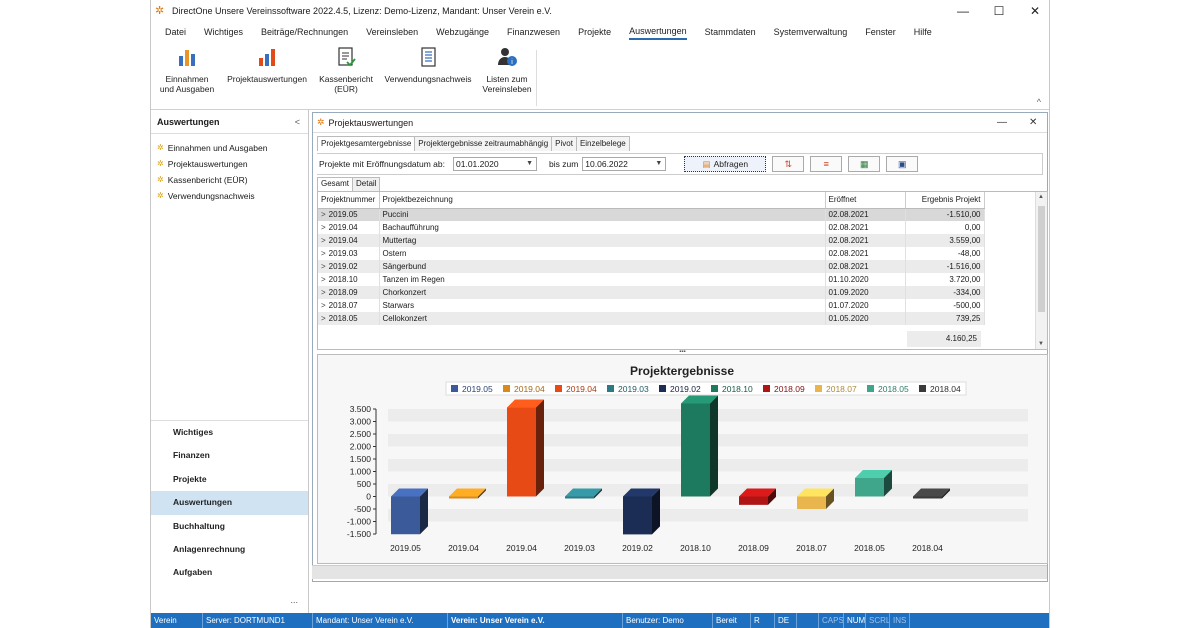 The width and height of the screenshot is (1200, 628). What do you see at coordinates (349, 200) in the screenshot?
I see `column-header-projektnummer: Projektnummer` at bounding box center [349, 200].